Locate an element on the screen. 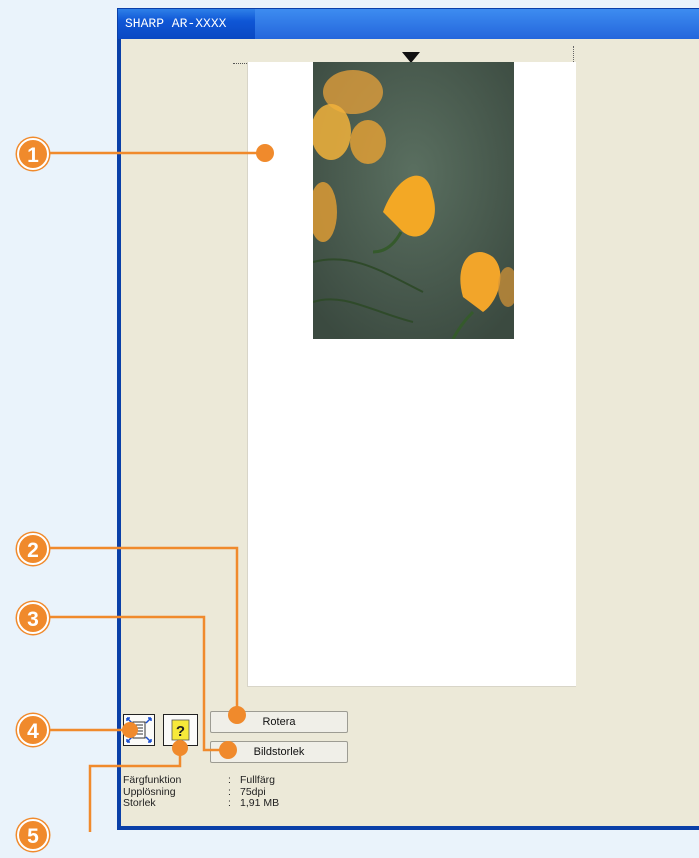 The height and width of the screenshot is (858, 699). callout-1: 1 is located at coordinates (33, 154).